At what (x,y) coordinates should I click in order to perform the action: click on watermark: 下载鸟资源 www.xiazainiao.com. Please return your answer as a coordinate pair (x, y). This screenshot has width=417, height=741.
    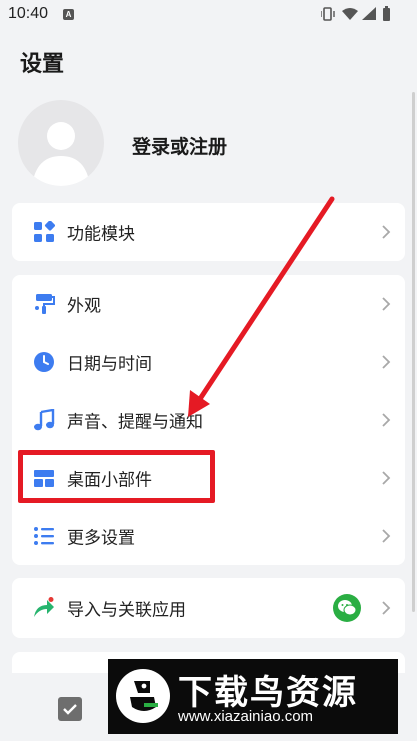
    Looking at the image, I should click on (253, 696).